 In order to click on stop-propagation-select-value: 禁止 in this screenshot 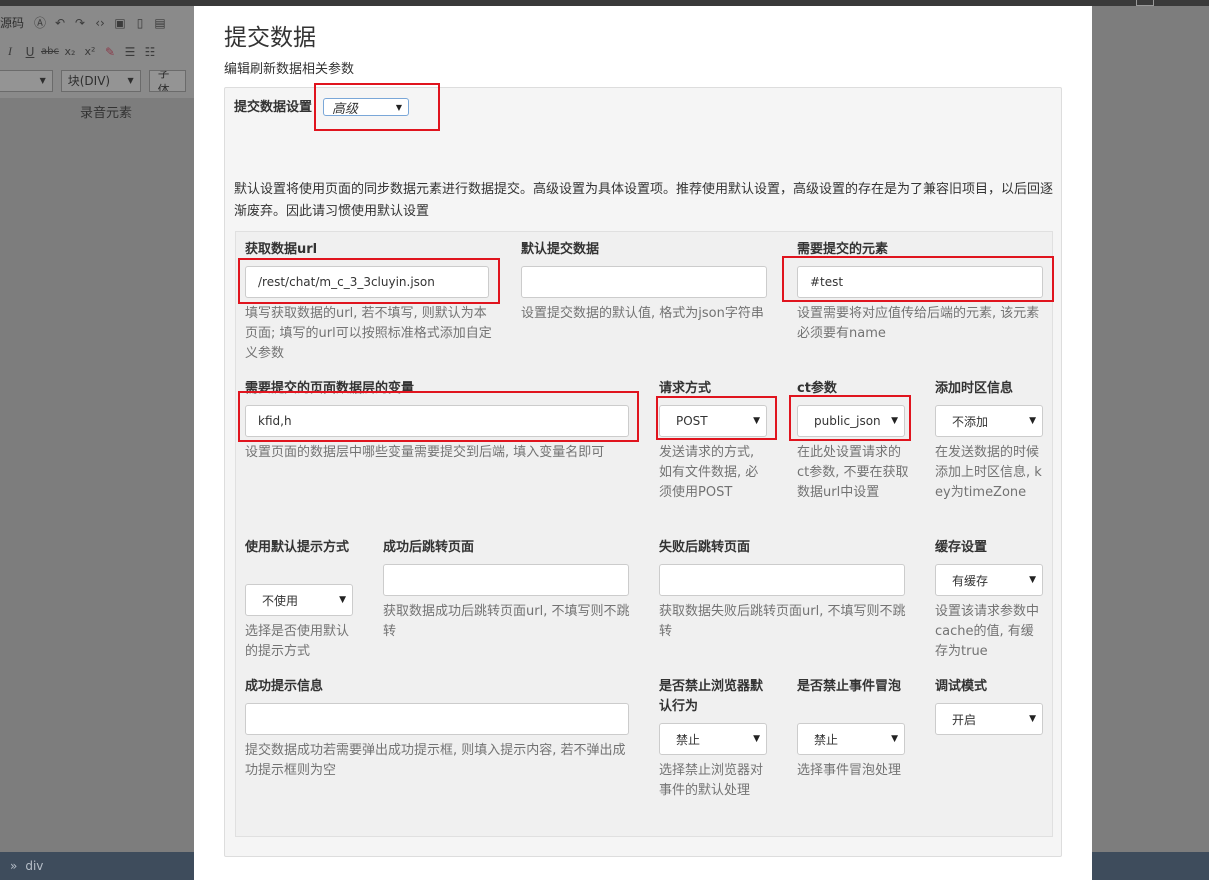, I will do `click(826, 739)`.